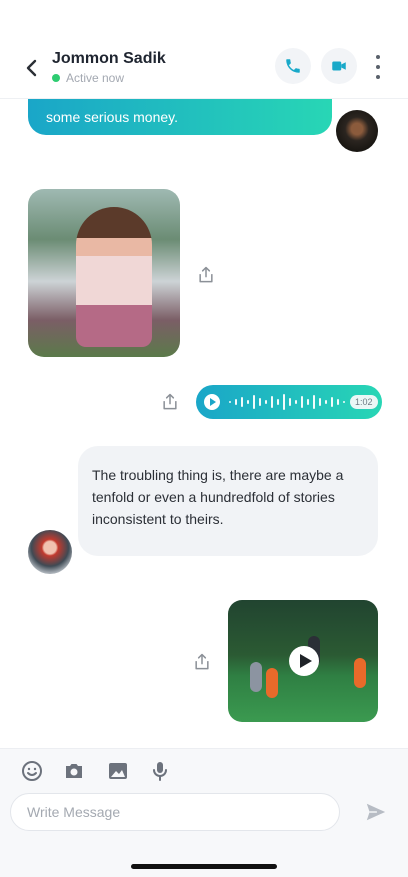 This screenshot has height=877, width=408. I want to click on send-icon, so click(376, 812).